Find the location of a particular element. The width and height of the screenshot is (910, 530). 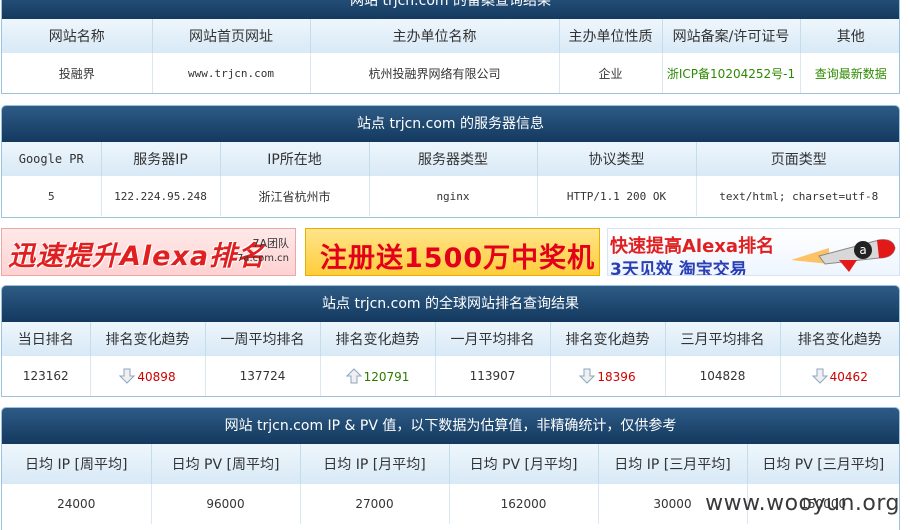

weekly-rank: 137724 is located at coordinates (263, 376).